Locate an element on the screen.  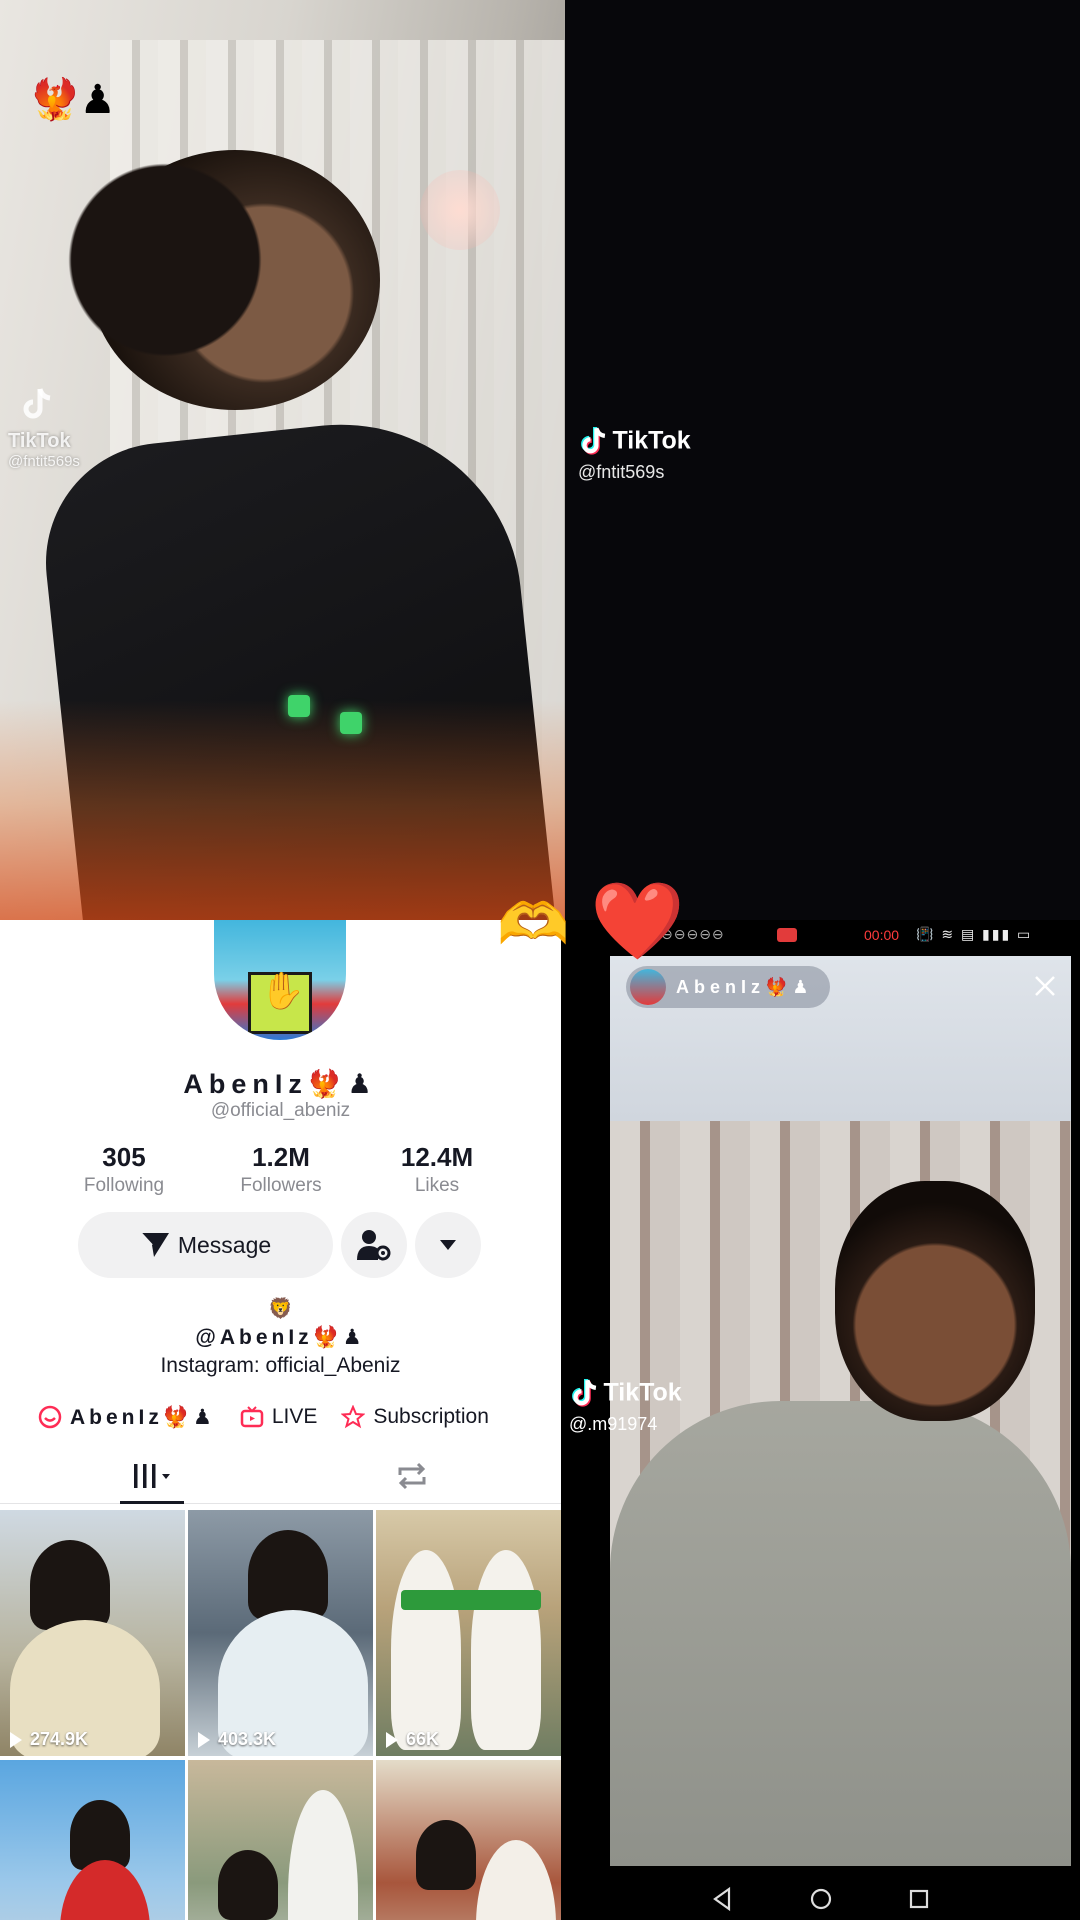
stat-following: 305 Following is located at coordinates (124, 1169).